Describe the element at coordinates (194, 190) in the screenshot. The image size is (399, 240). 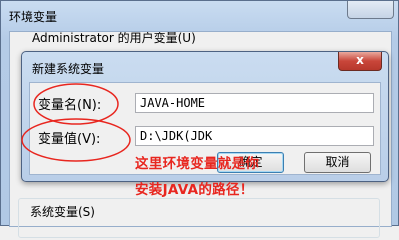
I see `annotation-line-2: 安装JAVA的路径！` at that location.